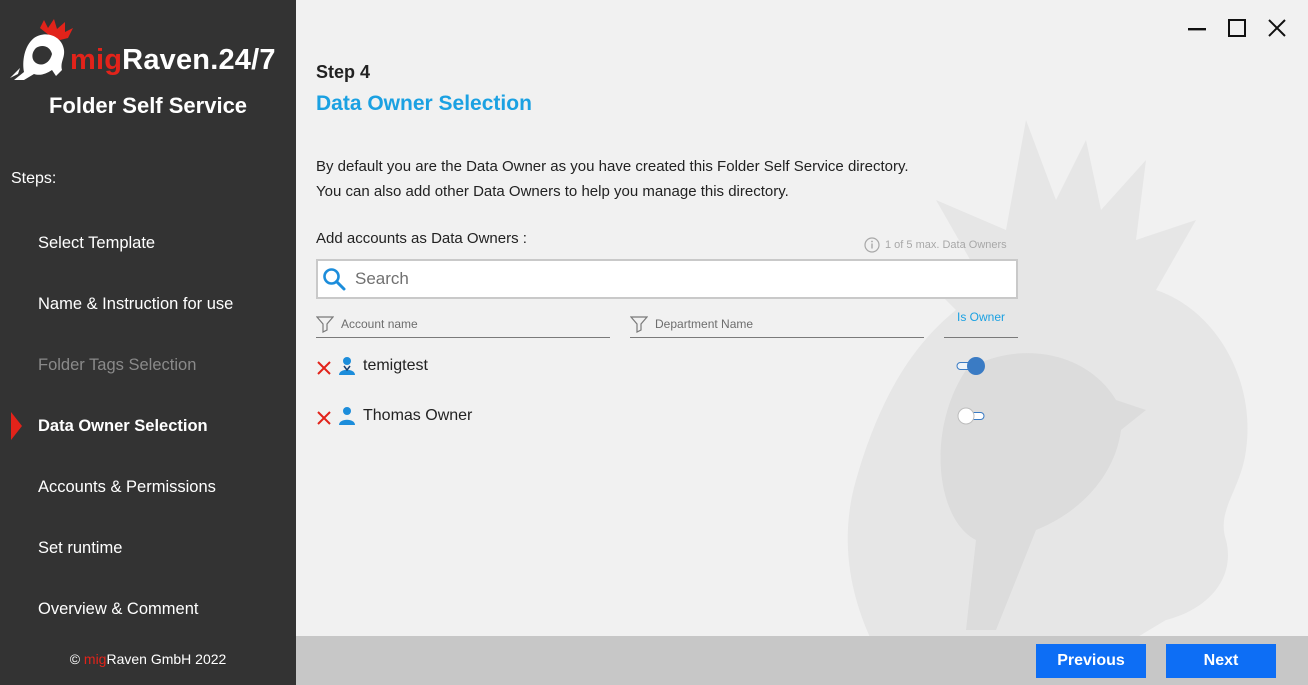  I want to click on owner-name: temigtest, so click(395, 365).